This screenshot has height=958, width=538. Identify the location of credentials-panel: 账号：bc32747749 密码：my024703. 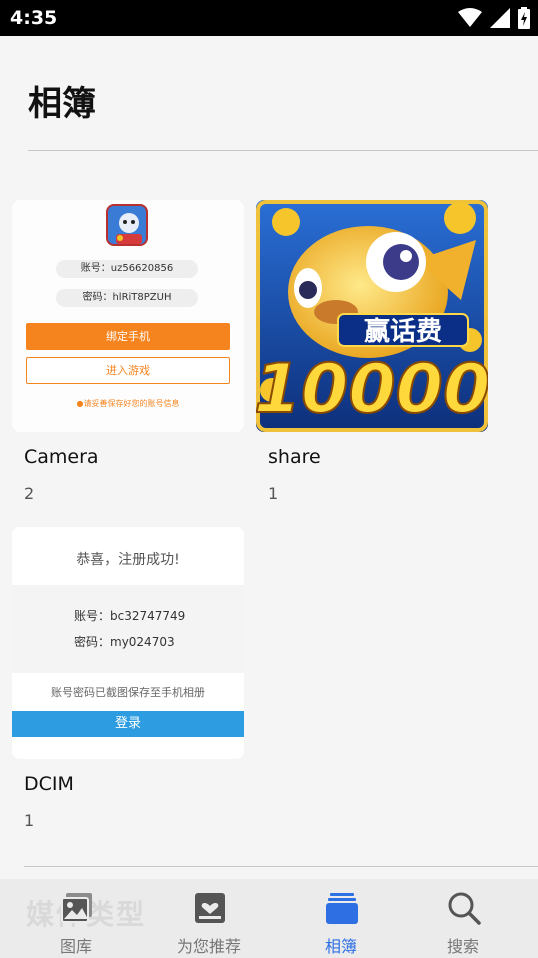
(128, 629).